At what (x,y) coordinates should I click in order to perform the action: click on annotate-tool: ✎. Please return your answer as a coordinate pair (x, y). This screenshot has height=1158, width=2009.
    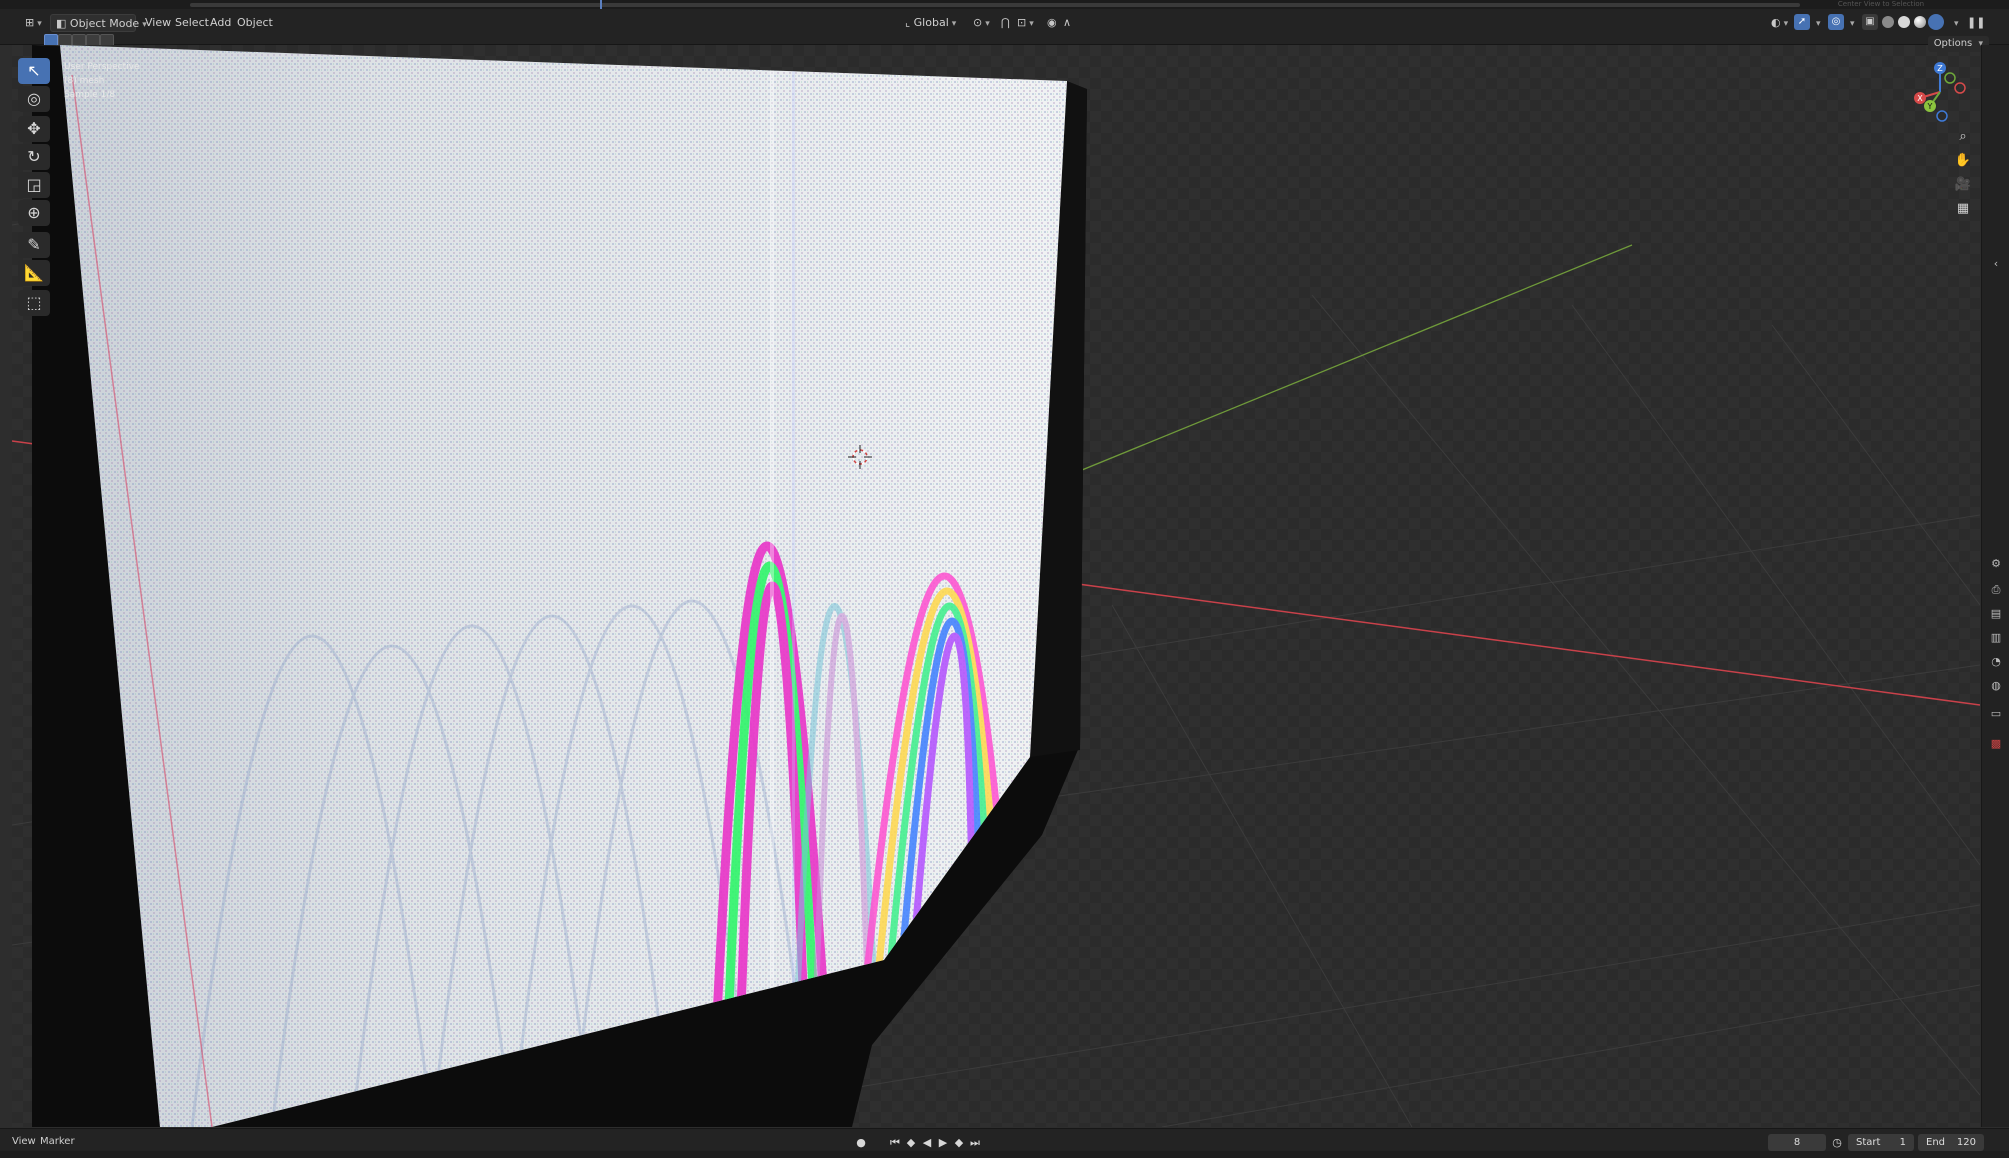
    Looking at the image, I should click on (34, 245).